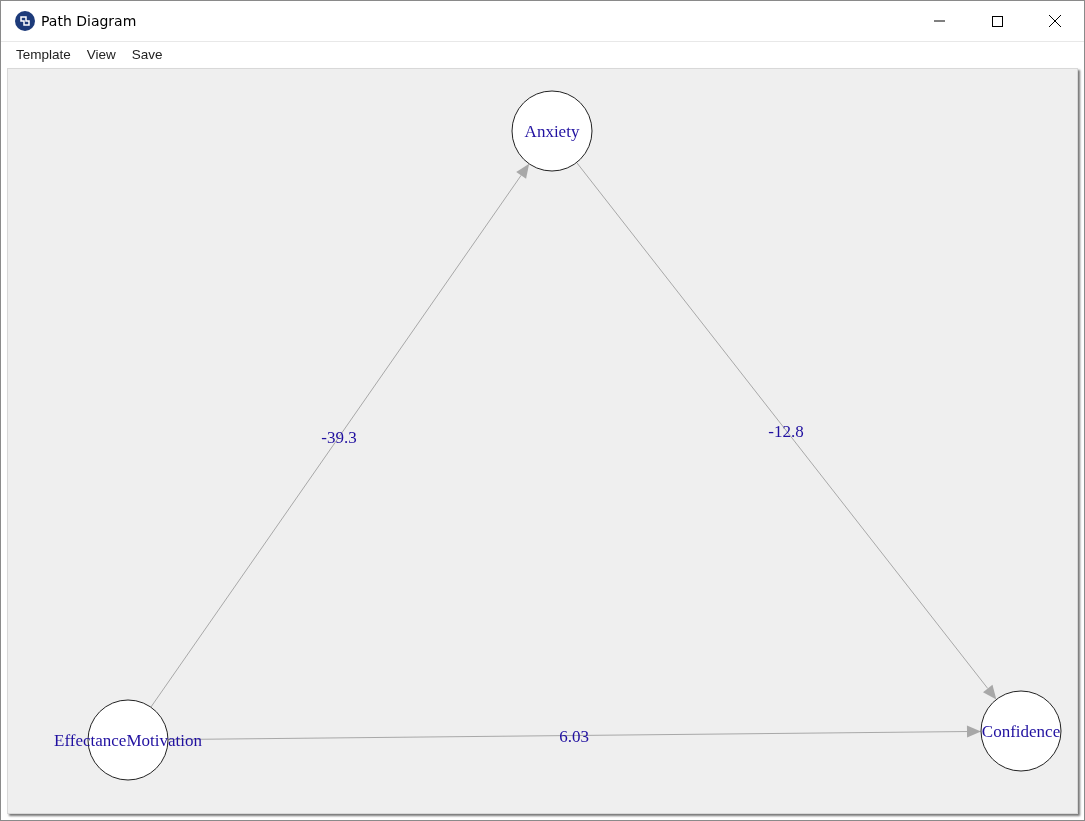 The width and height of the screenshot is (1085, 821). I want to click on window-title: Path Diagram, so click(89, 21).